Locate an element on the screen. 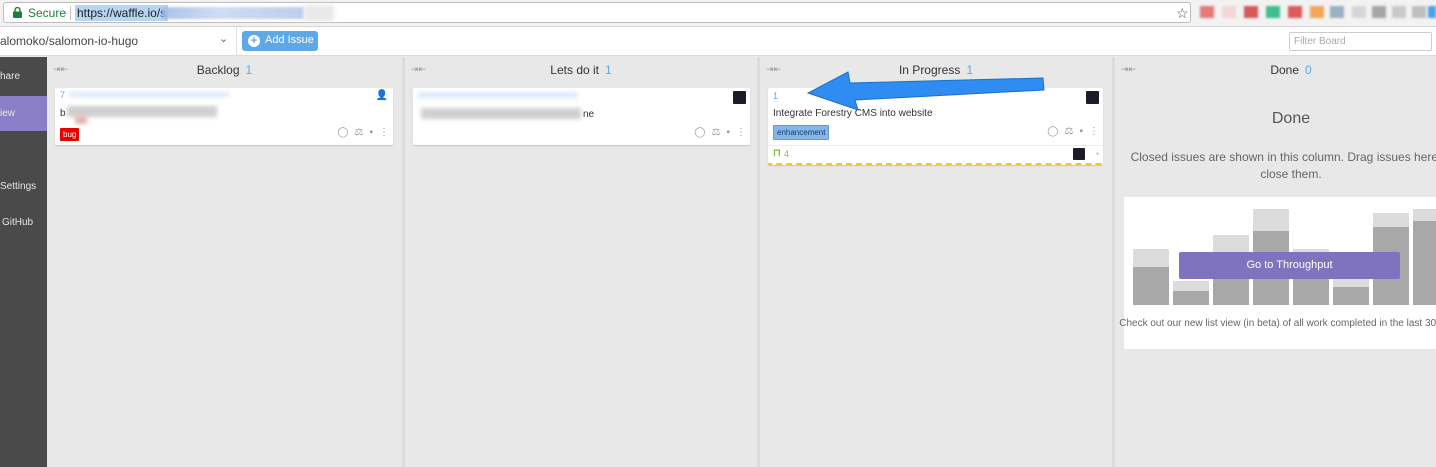 Image resolution: width=1436 pixels, height=467 pixels. column-title: In Progress is located at coordinates (929, 70).